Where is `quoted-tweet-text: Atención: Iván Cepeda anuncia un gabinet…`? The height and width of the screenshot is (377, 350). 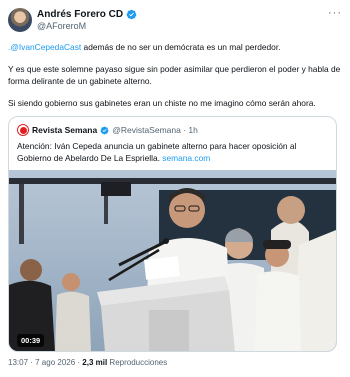
quoted-tweet-text: Atención: Iván Cepeda anuncia un gabinet… is located at coordinates (174, 152).